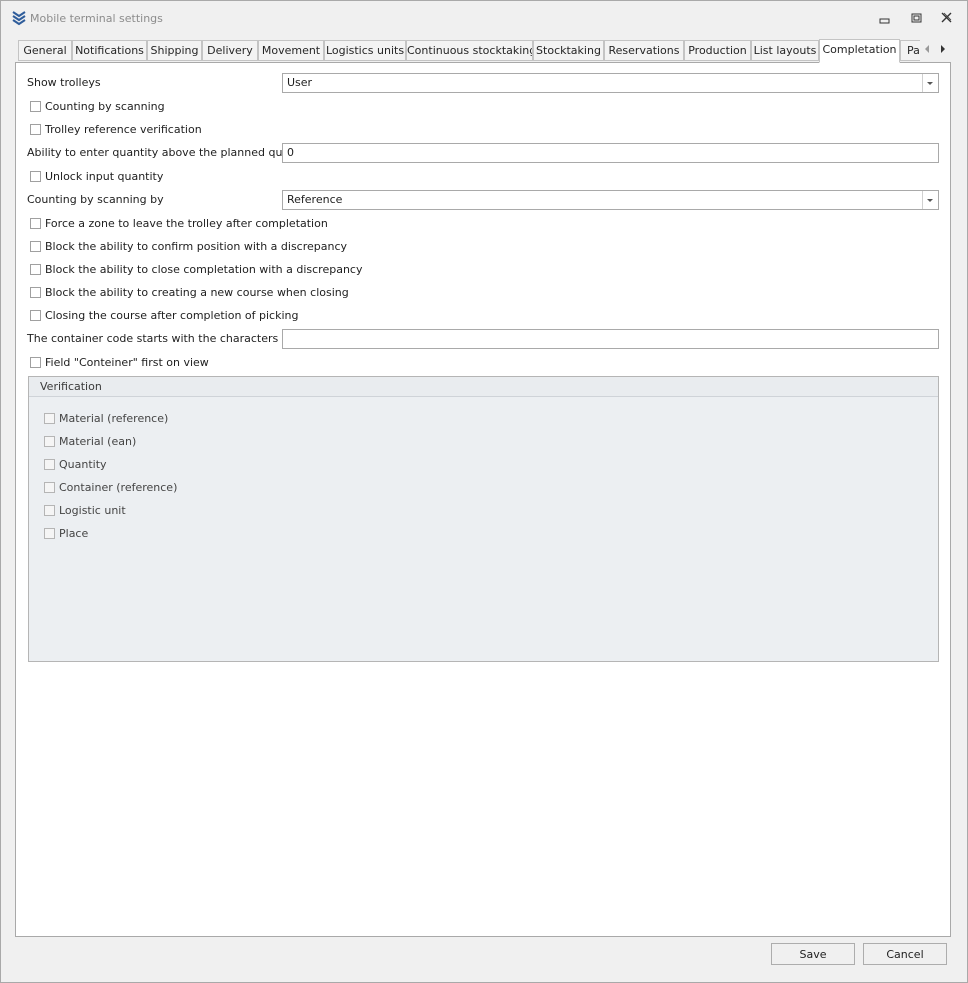 This screenshot has height=983, width=968. What do you see at coordinates (49, 487) in the screenshot?
I see `verification-container-reference-checkbox` at bounding box center [49, 487].